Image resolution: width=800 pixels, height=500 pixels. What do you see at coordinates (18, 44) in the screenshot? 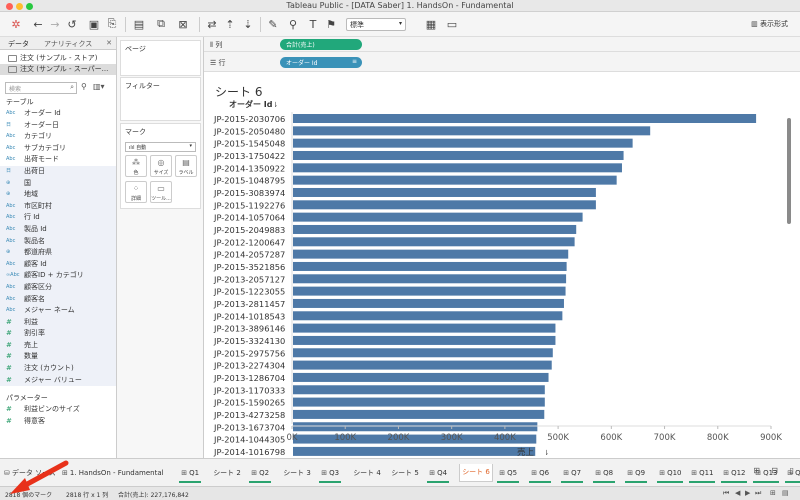
I see `tab-data: データ` at bounding box center [18, 44].